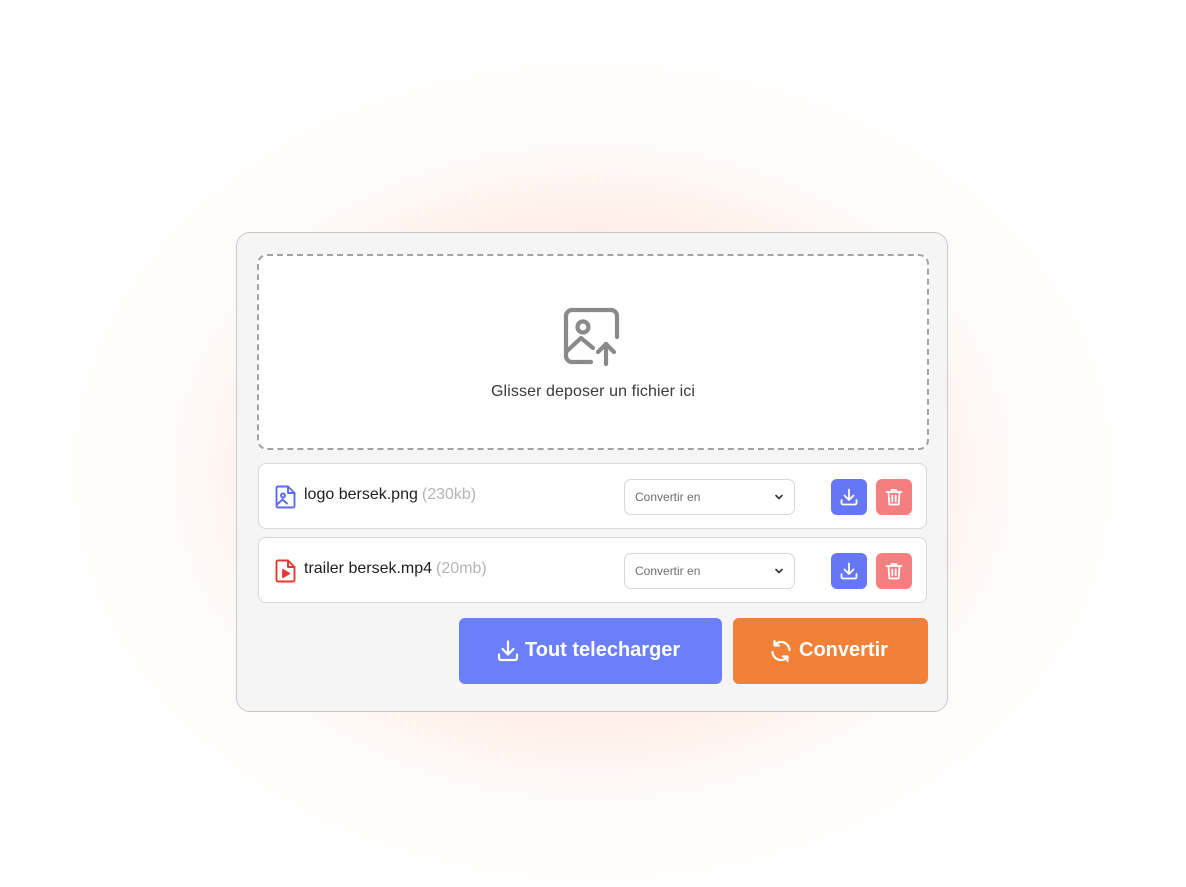 The image size is (1186, 887). What do you see at coordinates (843, 650) in the screenshot?
I see `convert-label: Convertir` at bounding box center [843, 650].